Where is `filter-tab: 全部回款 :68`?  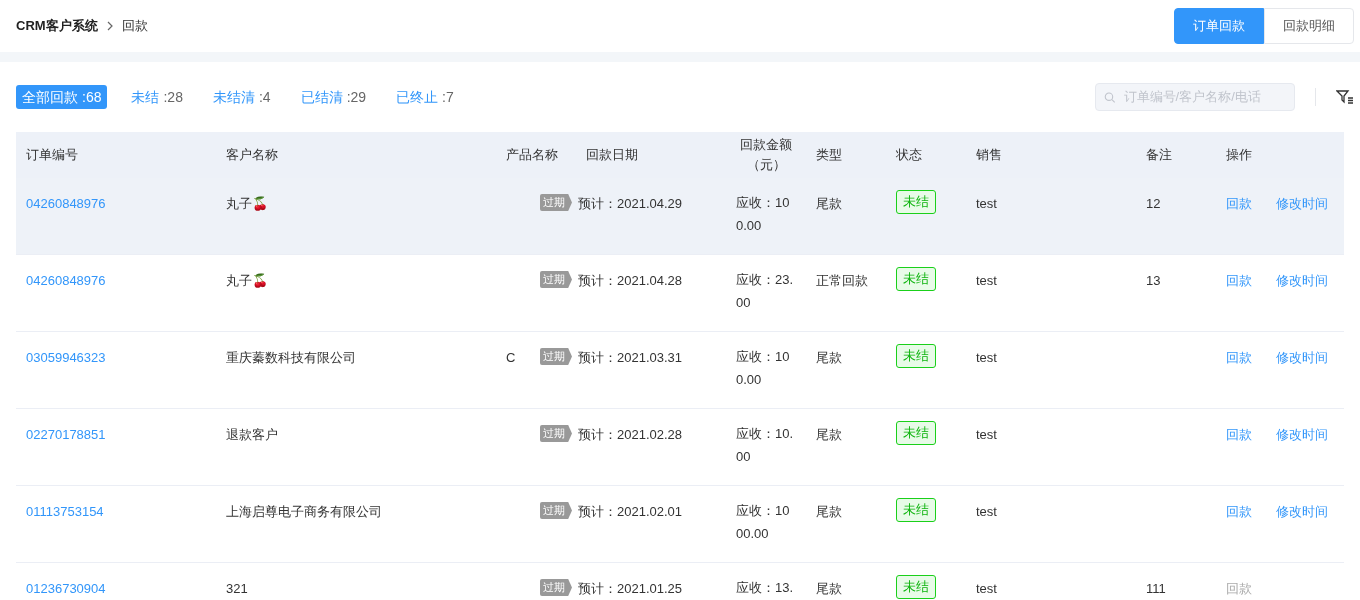 filter-tab: 全部回款 :68 is located at coordinates (62, 97).